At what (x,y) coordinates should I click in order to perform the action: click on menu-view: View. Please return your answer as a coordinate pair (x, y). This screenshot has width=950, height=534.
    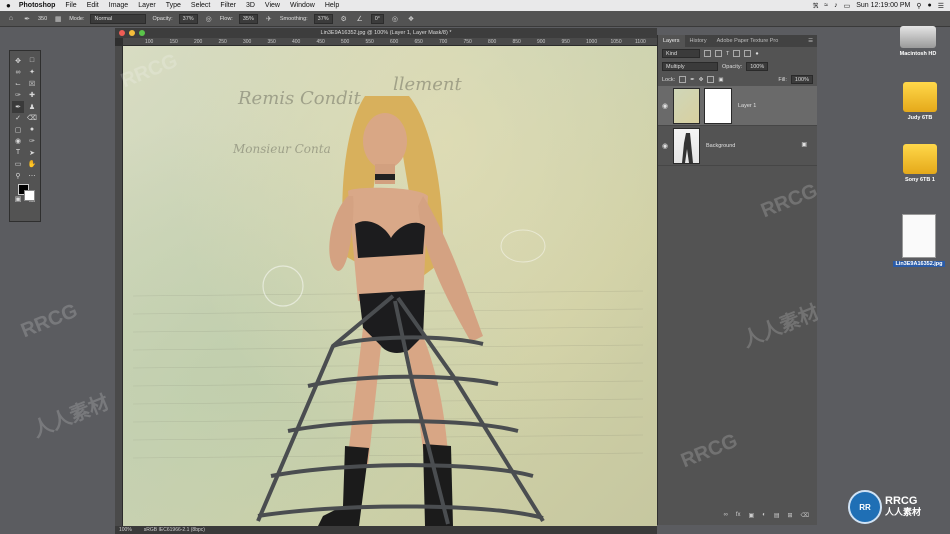
    Looking at the image, I should click on (272, 5).